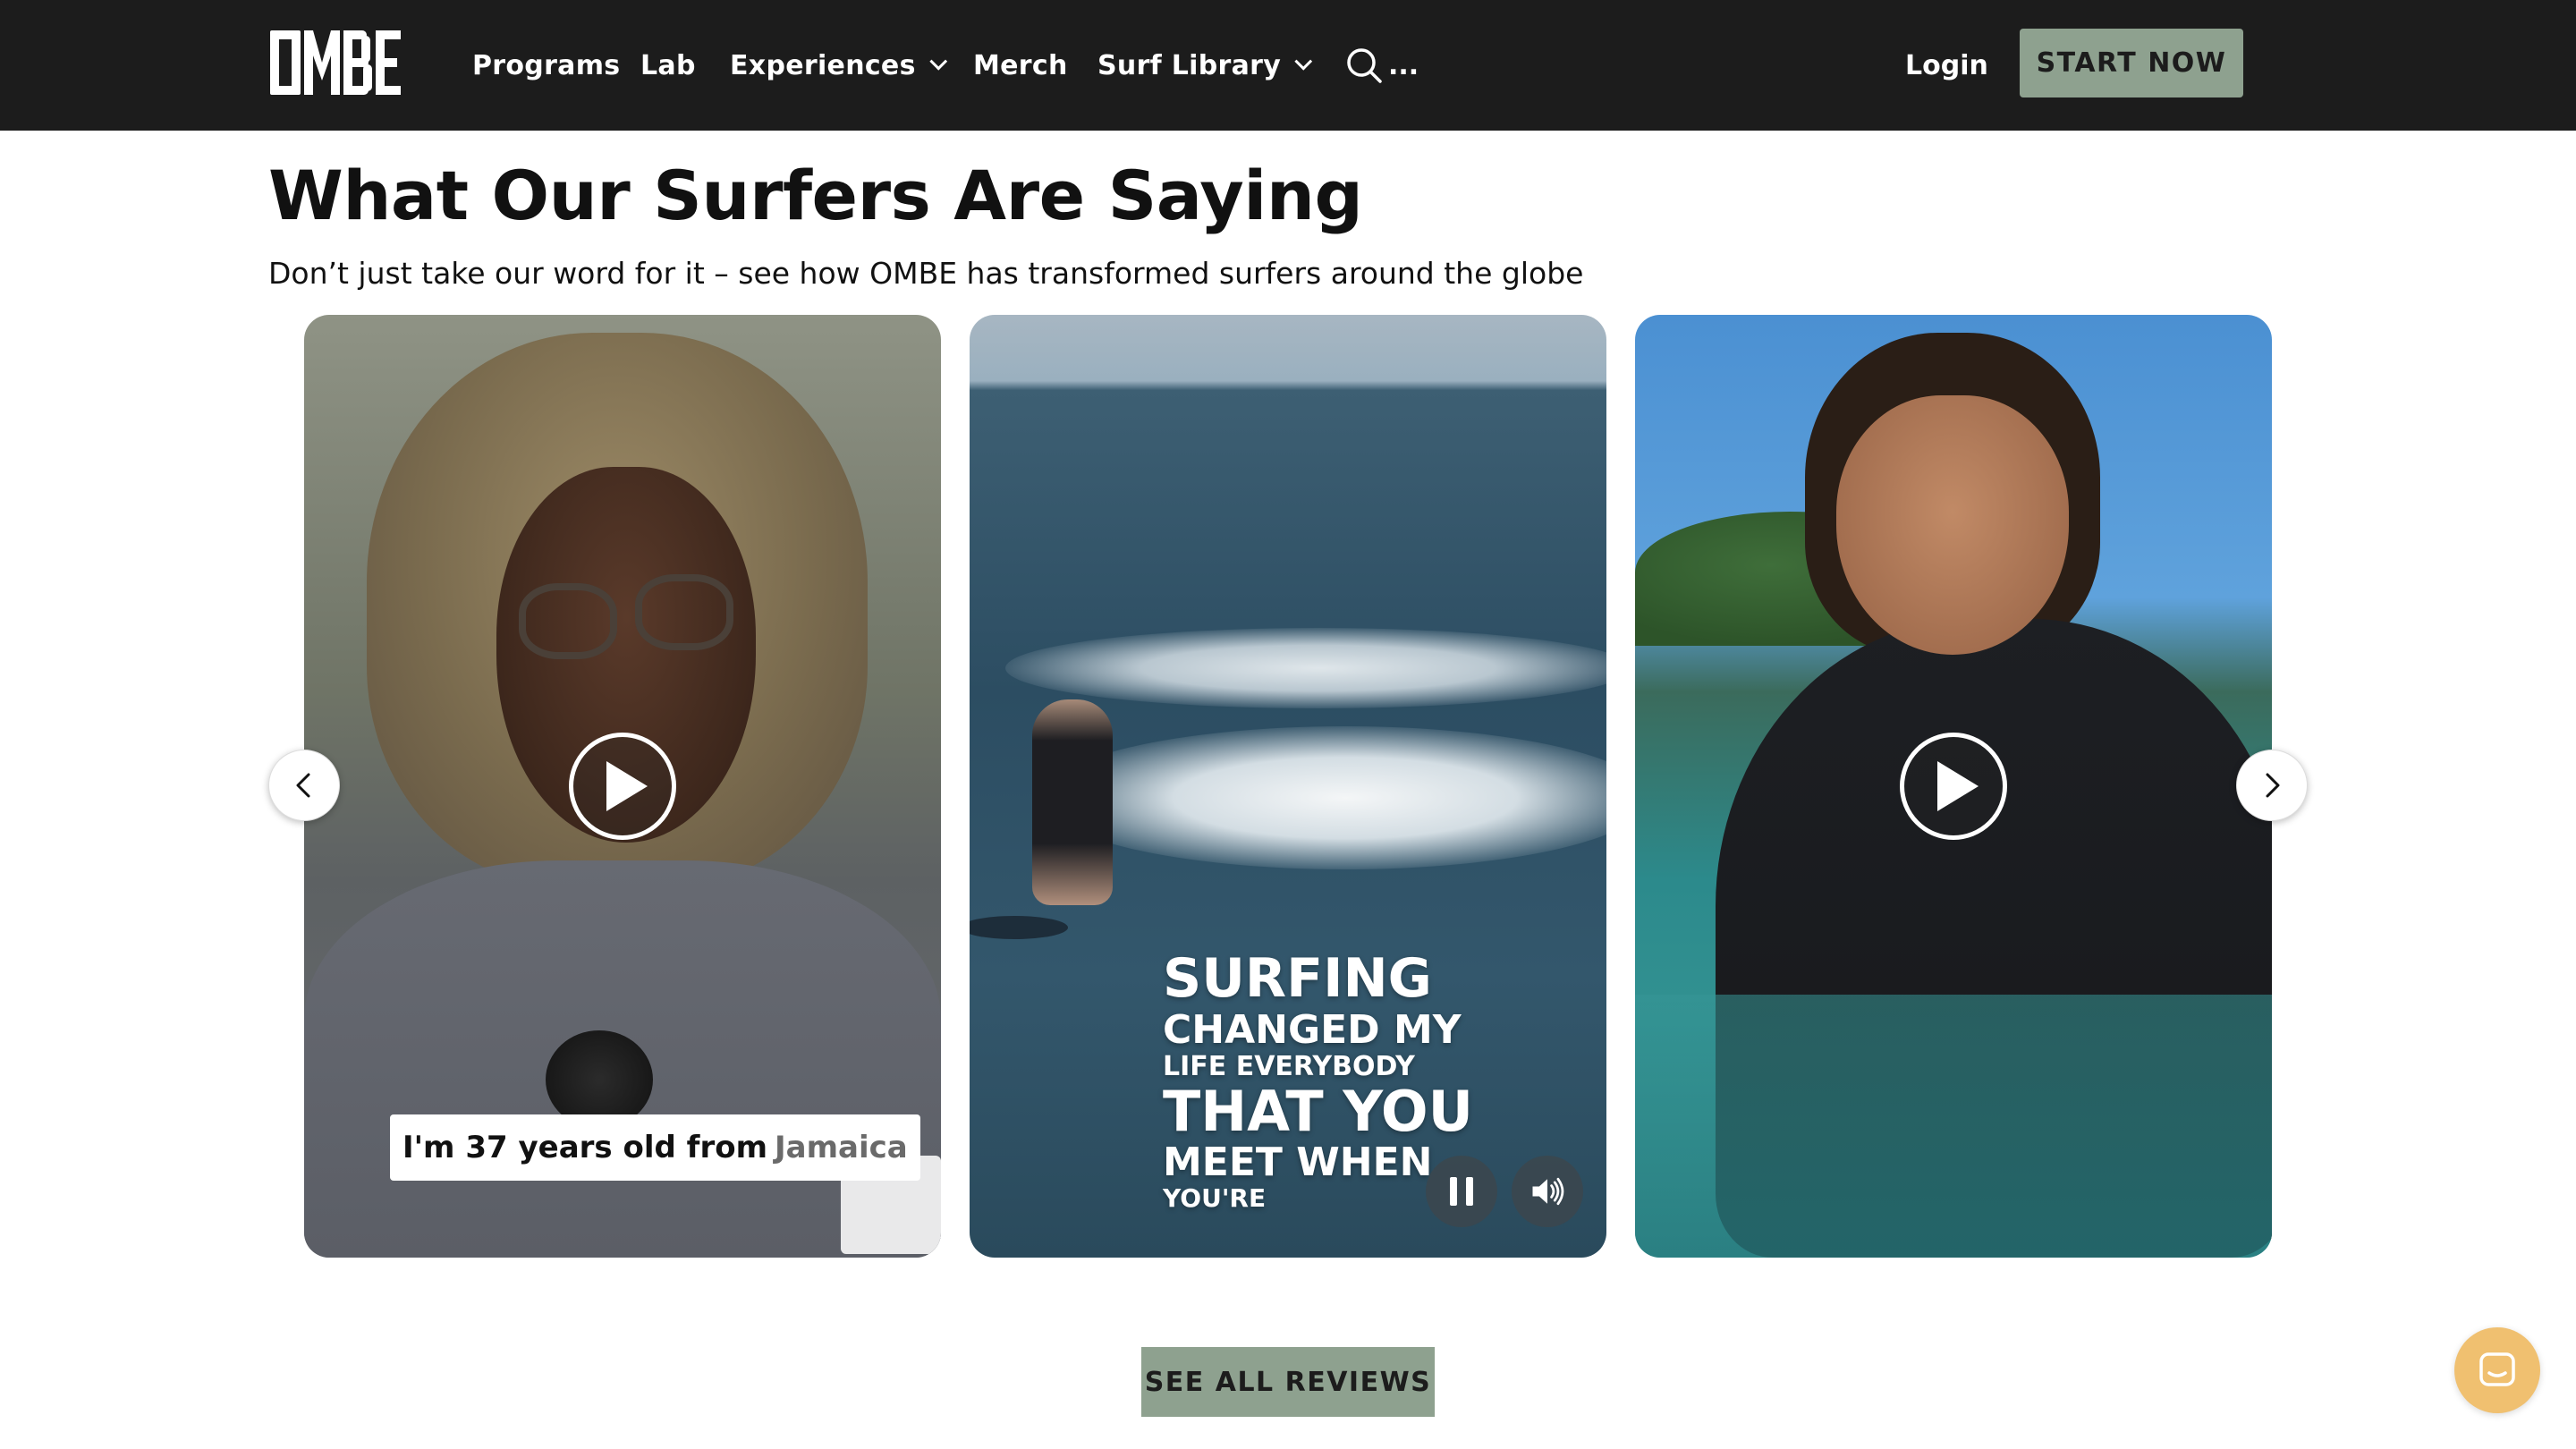 The height and width of the screenshot is (1449, 2576). I want to click on see-all-reviews-button: SEE ALL REVIEWS, so click(1288, 1382).